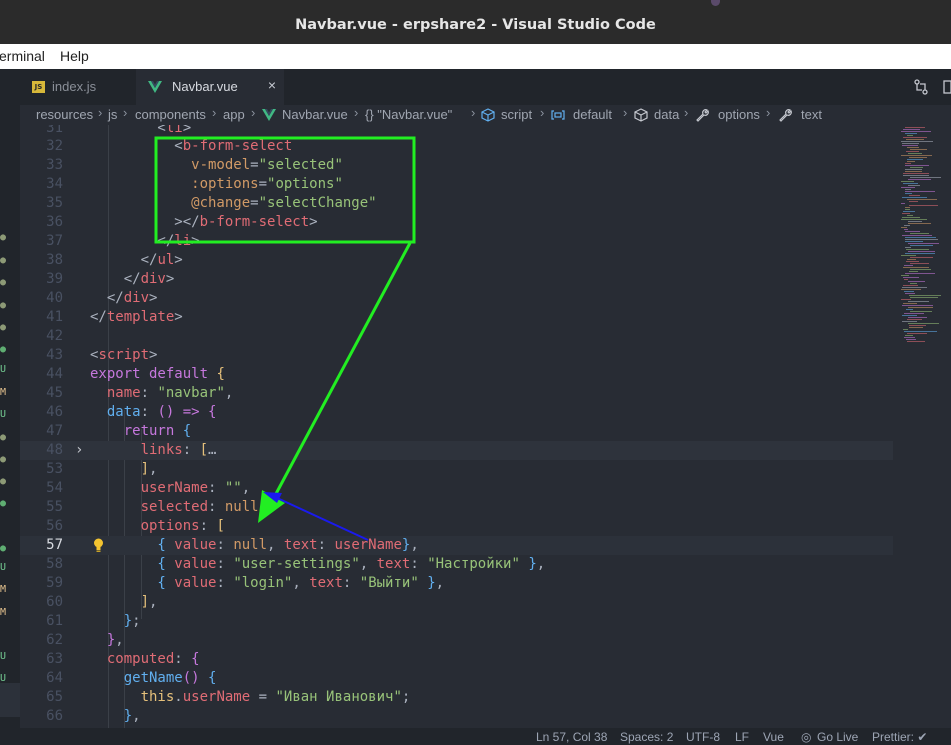 This screenshot has height=745, width=951. What do you see at coordinates (456, 621) in the screenshot?
I see `code-line: 61 };` at bounding box center [456, 621].